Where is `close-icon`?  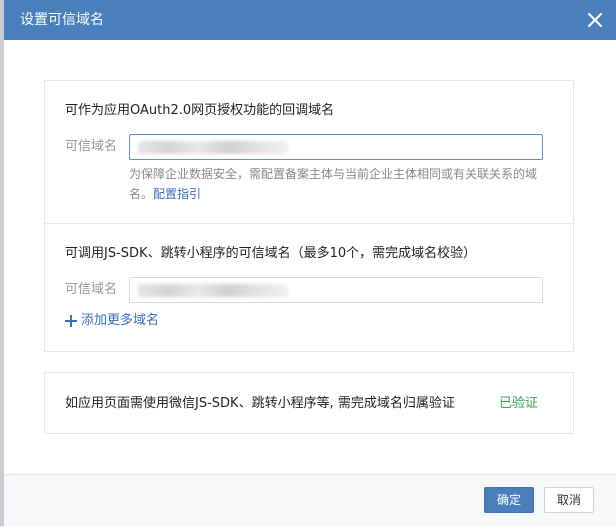
close-icon is located at coordinates (595, 20).